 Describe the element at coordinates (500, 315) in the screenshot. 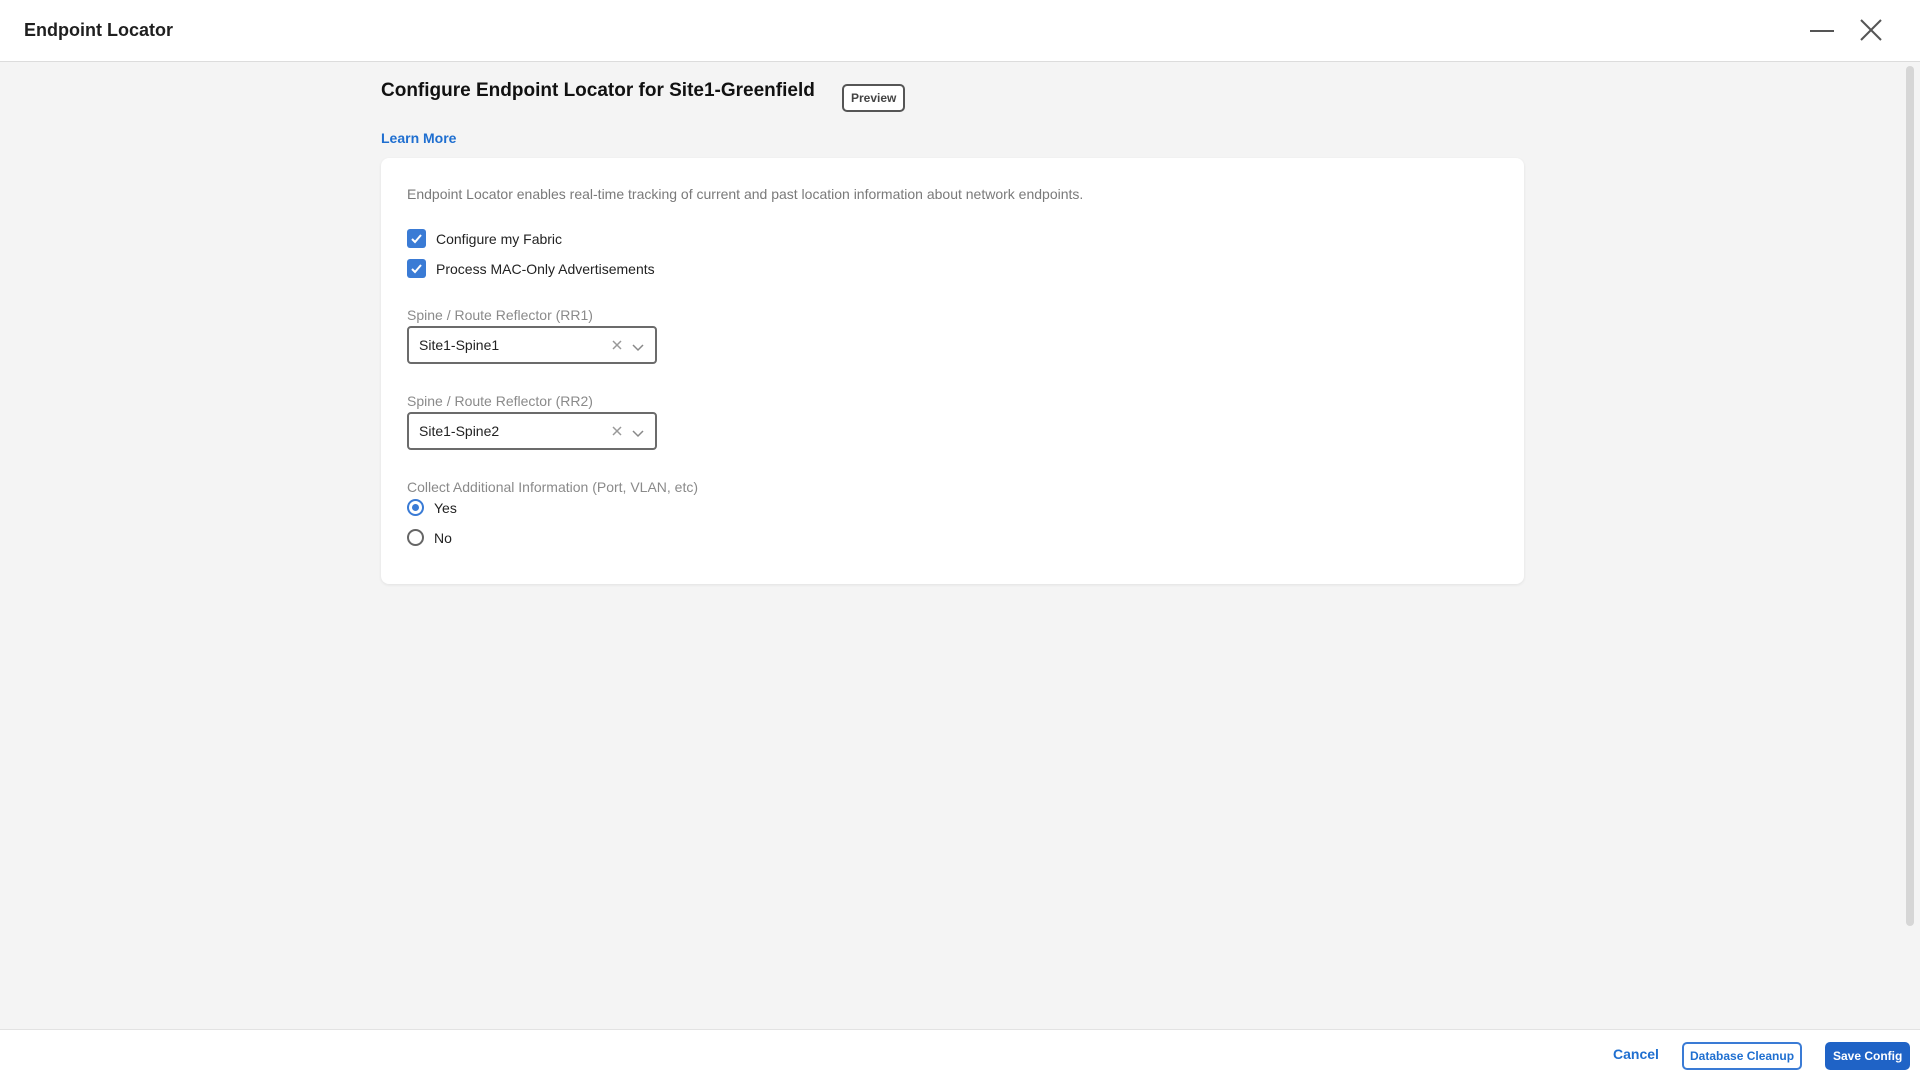

I see `rr1-label: Spine / Route Reflector (RR1)` at that location.